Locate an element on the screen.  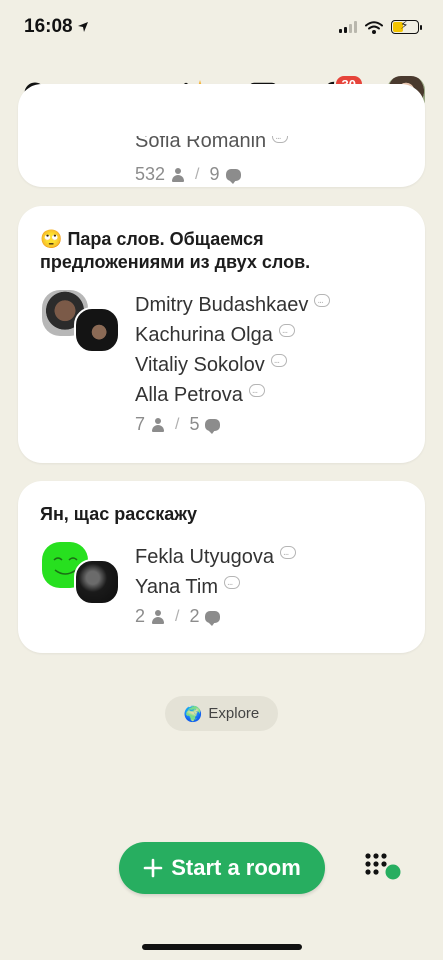
room-stats: 2 / 2 is located at coordinates (215, 616).